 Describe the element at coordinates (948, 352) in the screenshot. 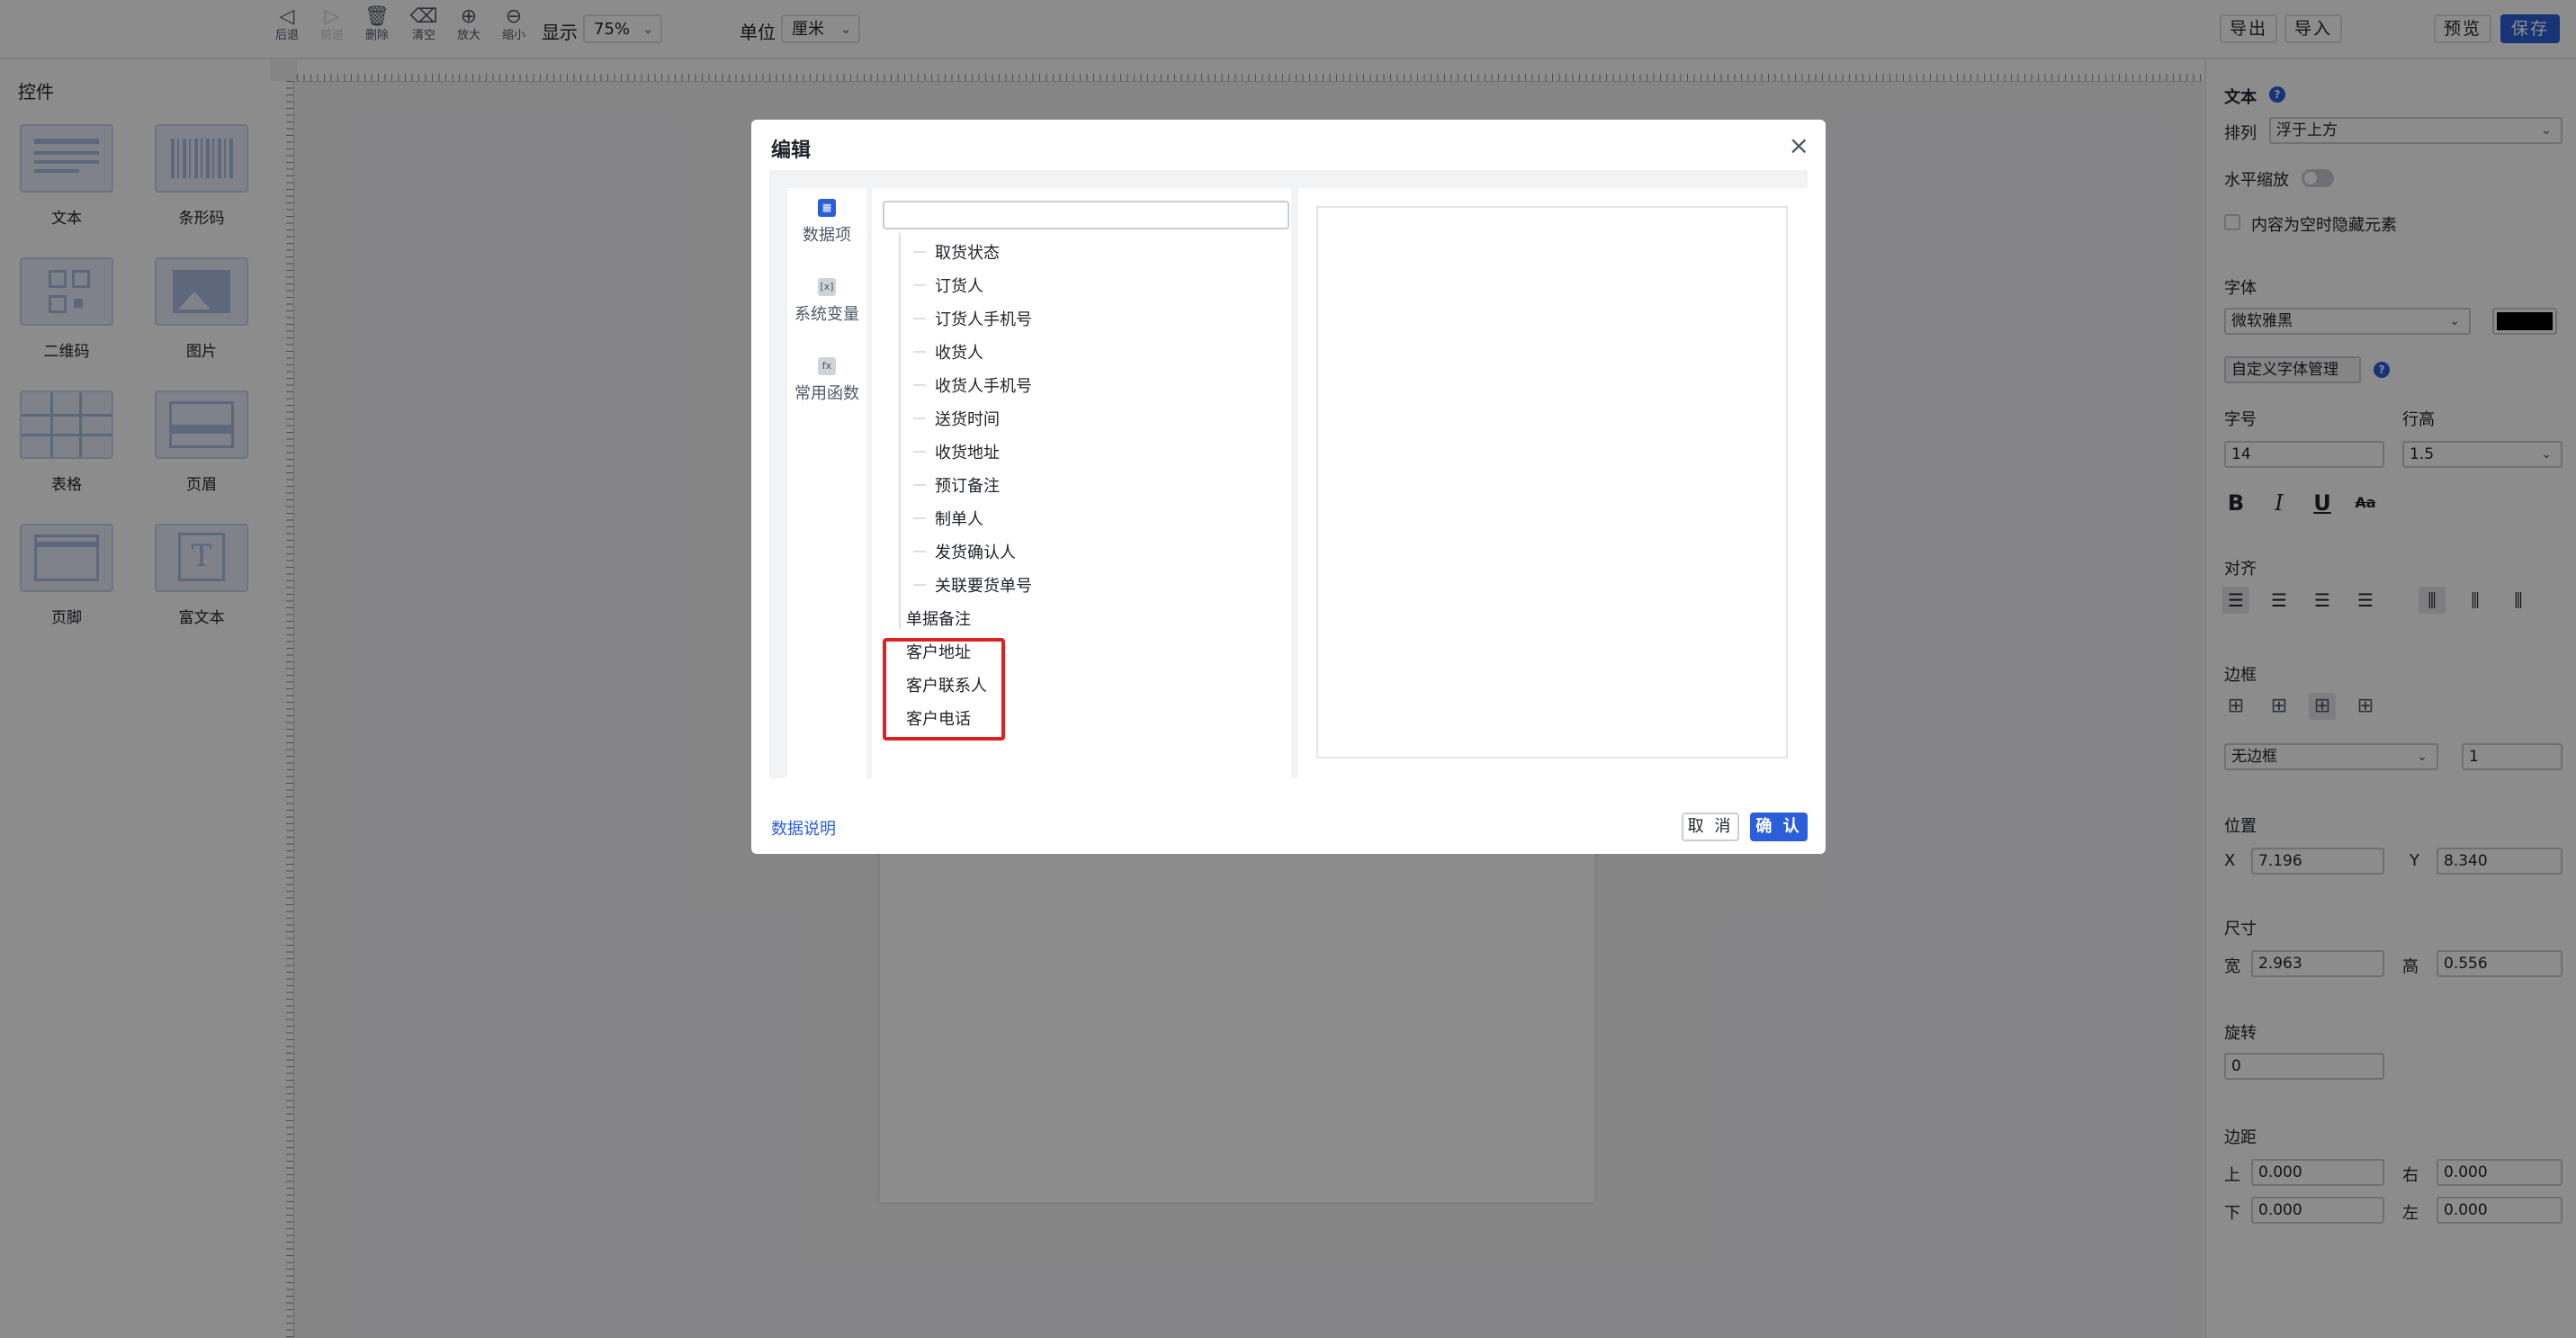

I see `tree-item-receiver: 收货人` at that location.